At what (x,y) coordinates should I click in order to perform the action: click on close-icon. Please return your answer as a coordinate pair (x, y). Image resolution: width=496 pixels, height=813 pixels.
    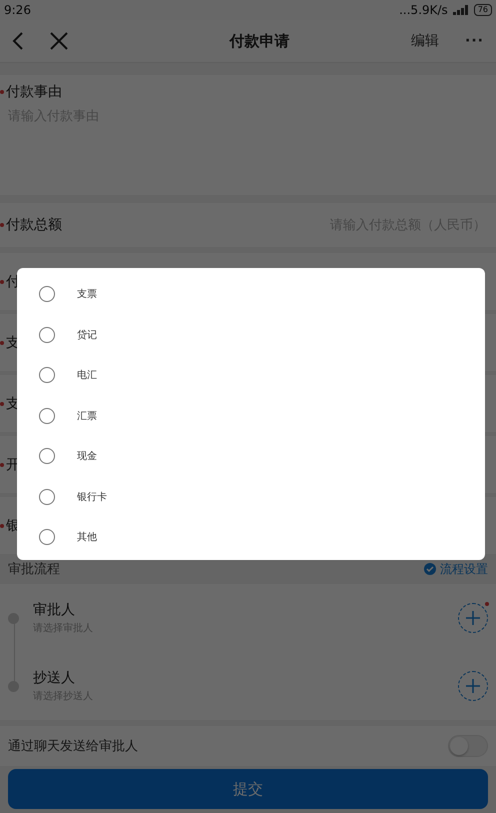
    Looking at the image, I should click on (59, 41).